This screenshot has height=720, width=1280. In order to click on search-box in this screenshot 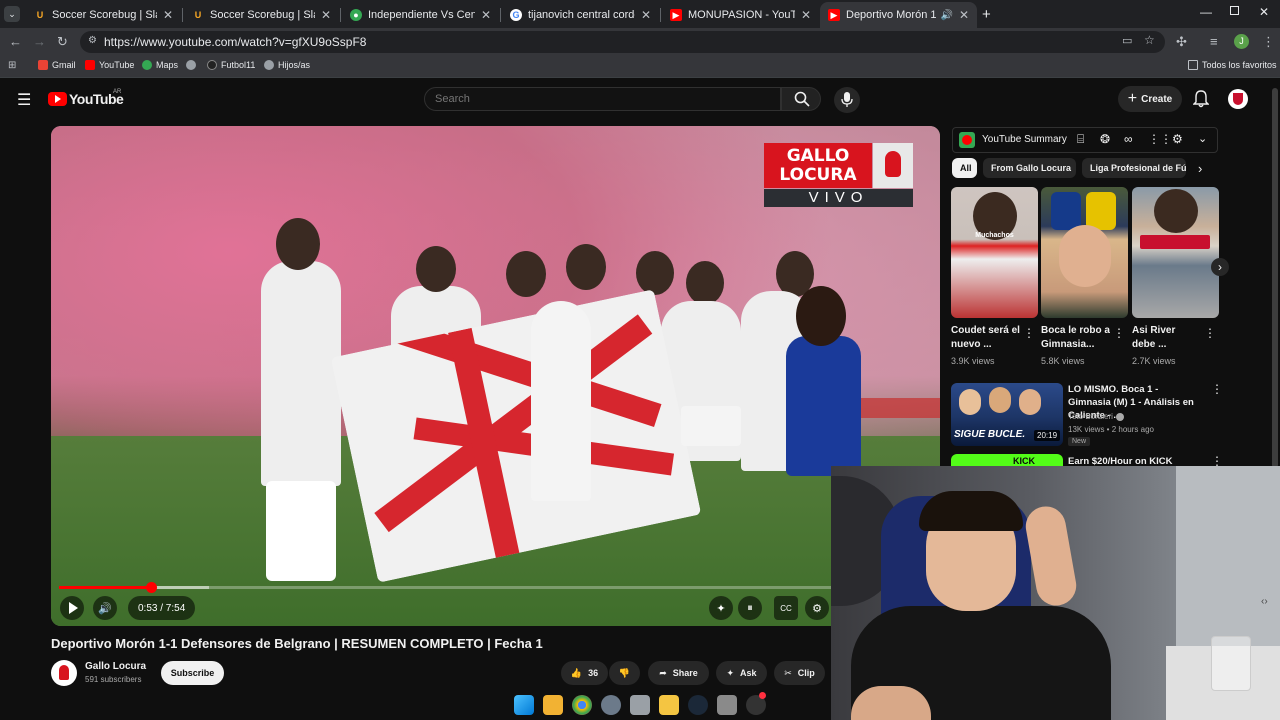, I will do `click(602, 99)`.